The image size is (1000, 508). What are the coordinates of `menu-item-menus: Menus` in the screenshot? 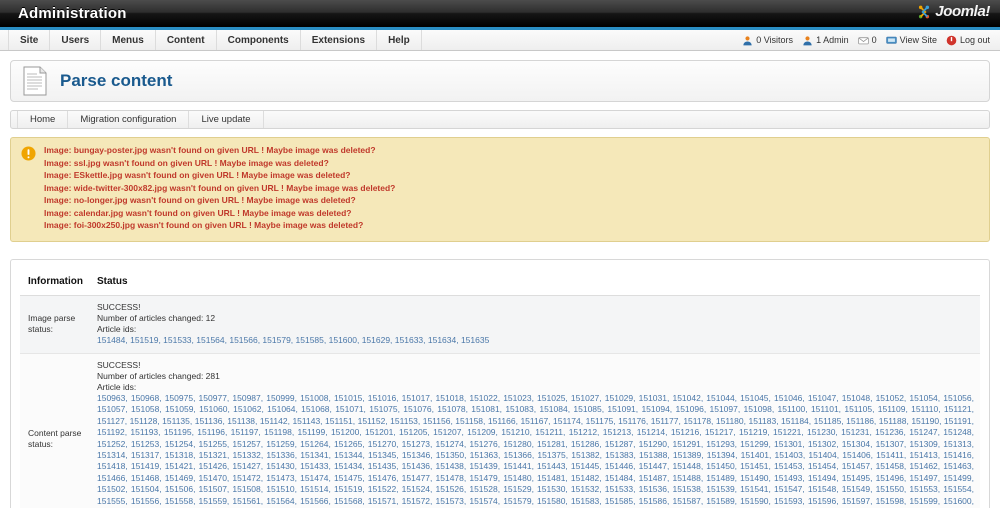 It's located at (128, 40).